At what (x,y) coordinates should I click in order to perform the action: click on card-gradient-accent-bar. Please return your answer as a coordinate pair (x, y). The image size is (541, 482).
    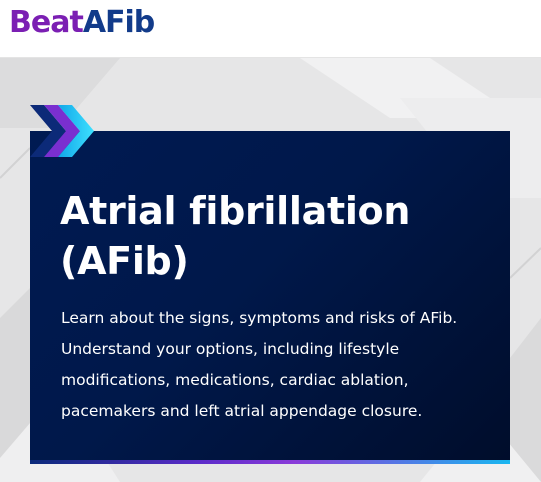
    Looking at the image, I should click on (270, 462).